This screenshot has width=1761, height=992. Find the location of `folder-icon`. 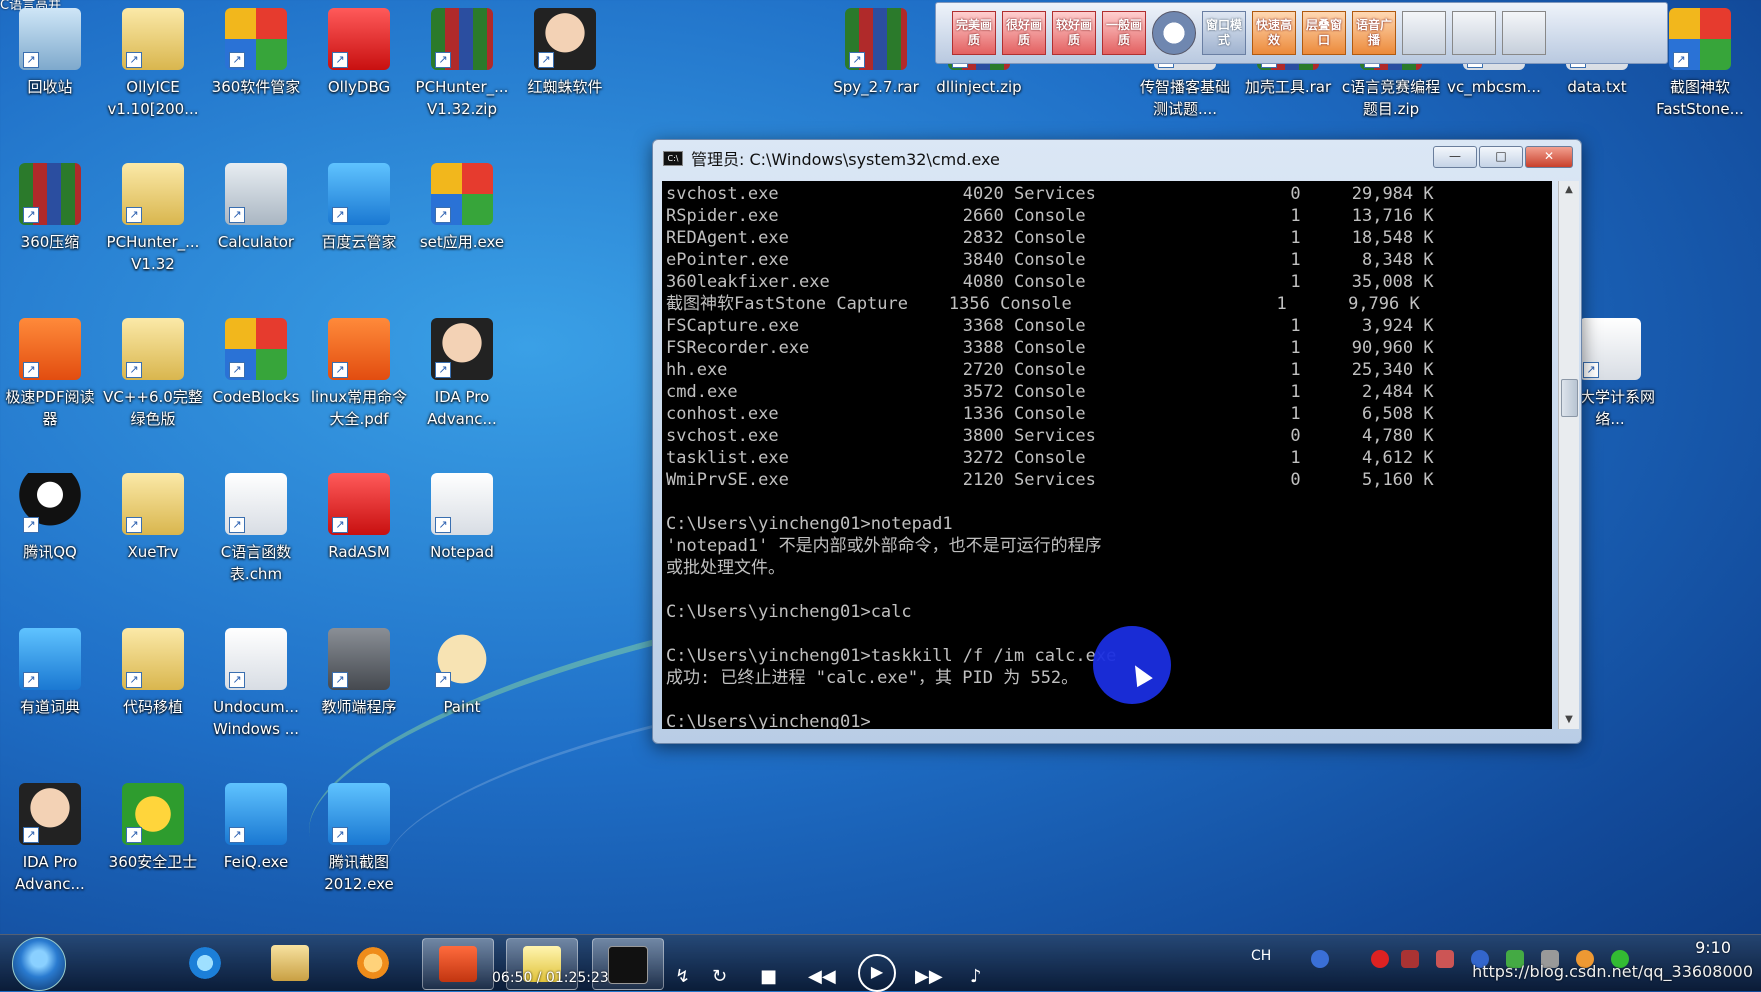

folder-icon is located at coordinates (290, 963).